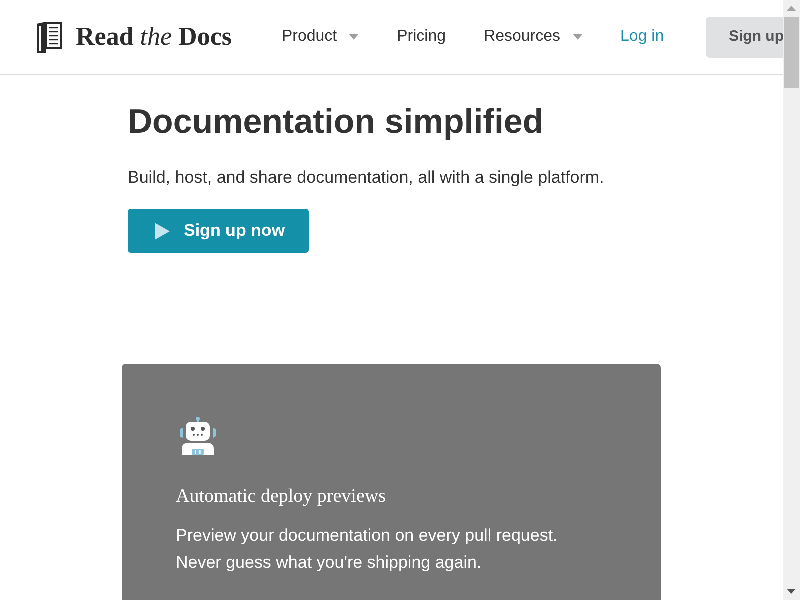  Describe the element at coordinates (791, 52) in the screenshot. I see `scrollbar-thumb` at that location.